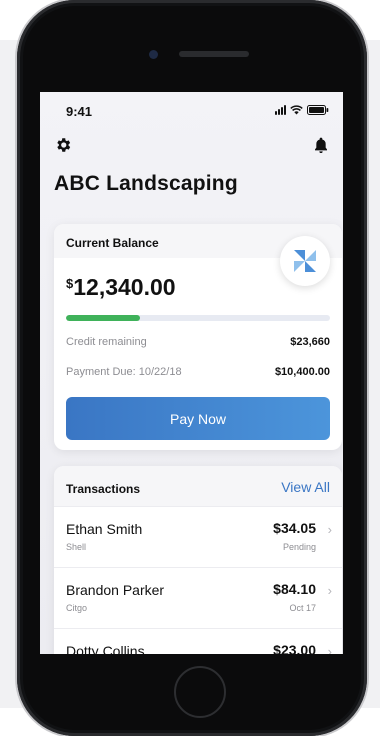  Describe the element at coordinates (200, 692) in the screenshot. I see `home-button` at that location.